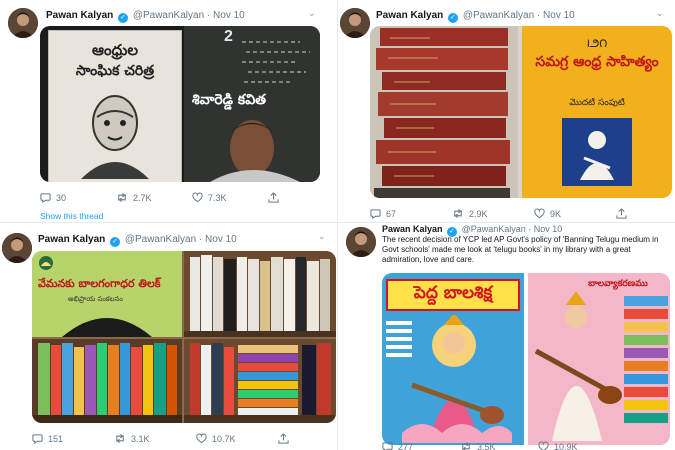  I want to click on reply-count: 67, so click(391, 213).